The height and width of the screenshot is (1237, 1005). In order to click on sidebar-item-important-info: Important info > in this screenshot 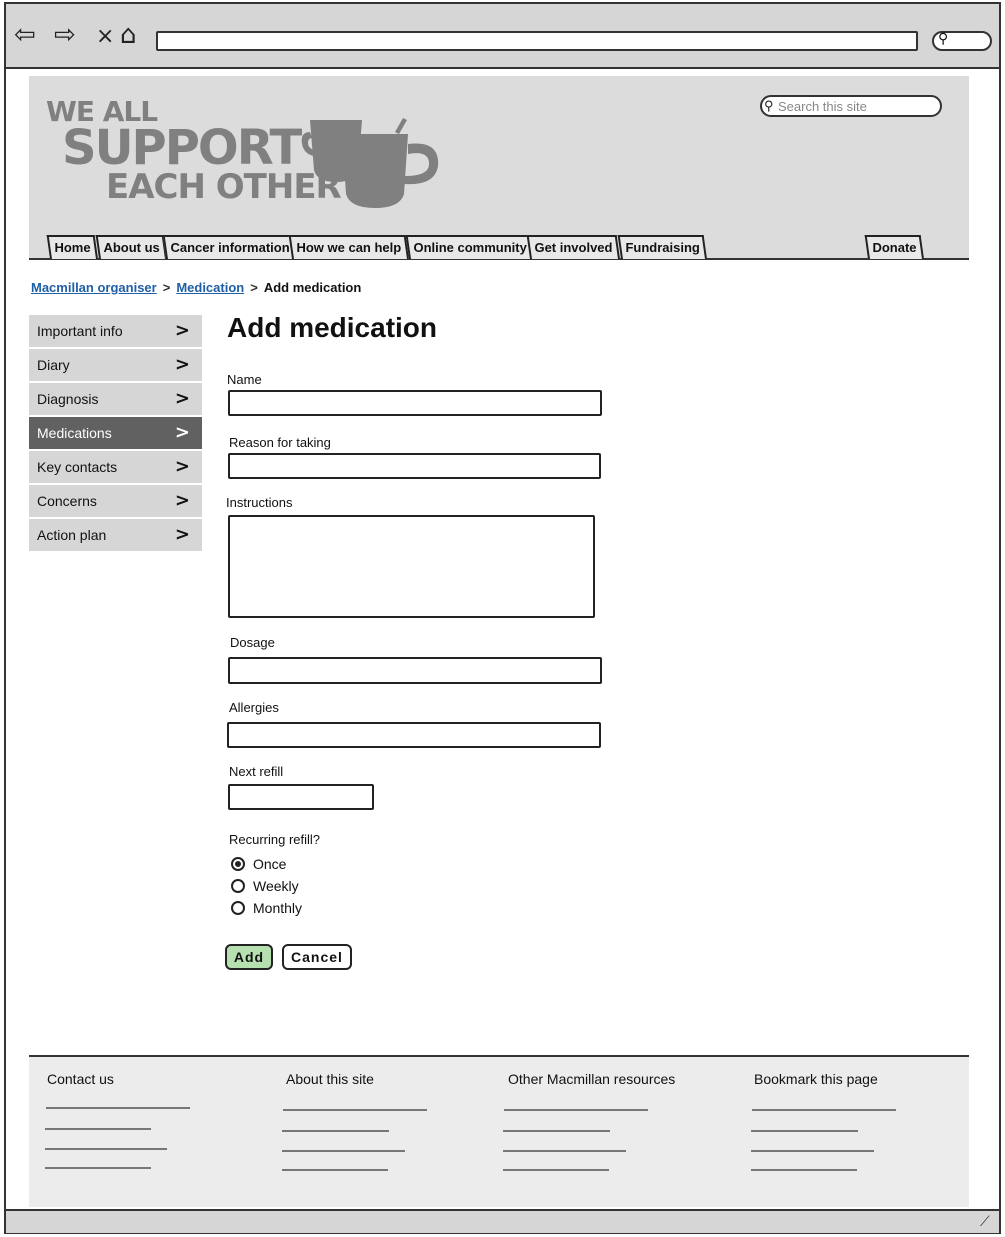, I will do `click(115, 331)`.